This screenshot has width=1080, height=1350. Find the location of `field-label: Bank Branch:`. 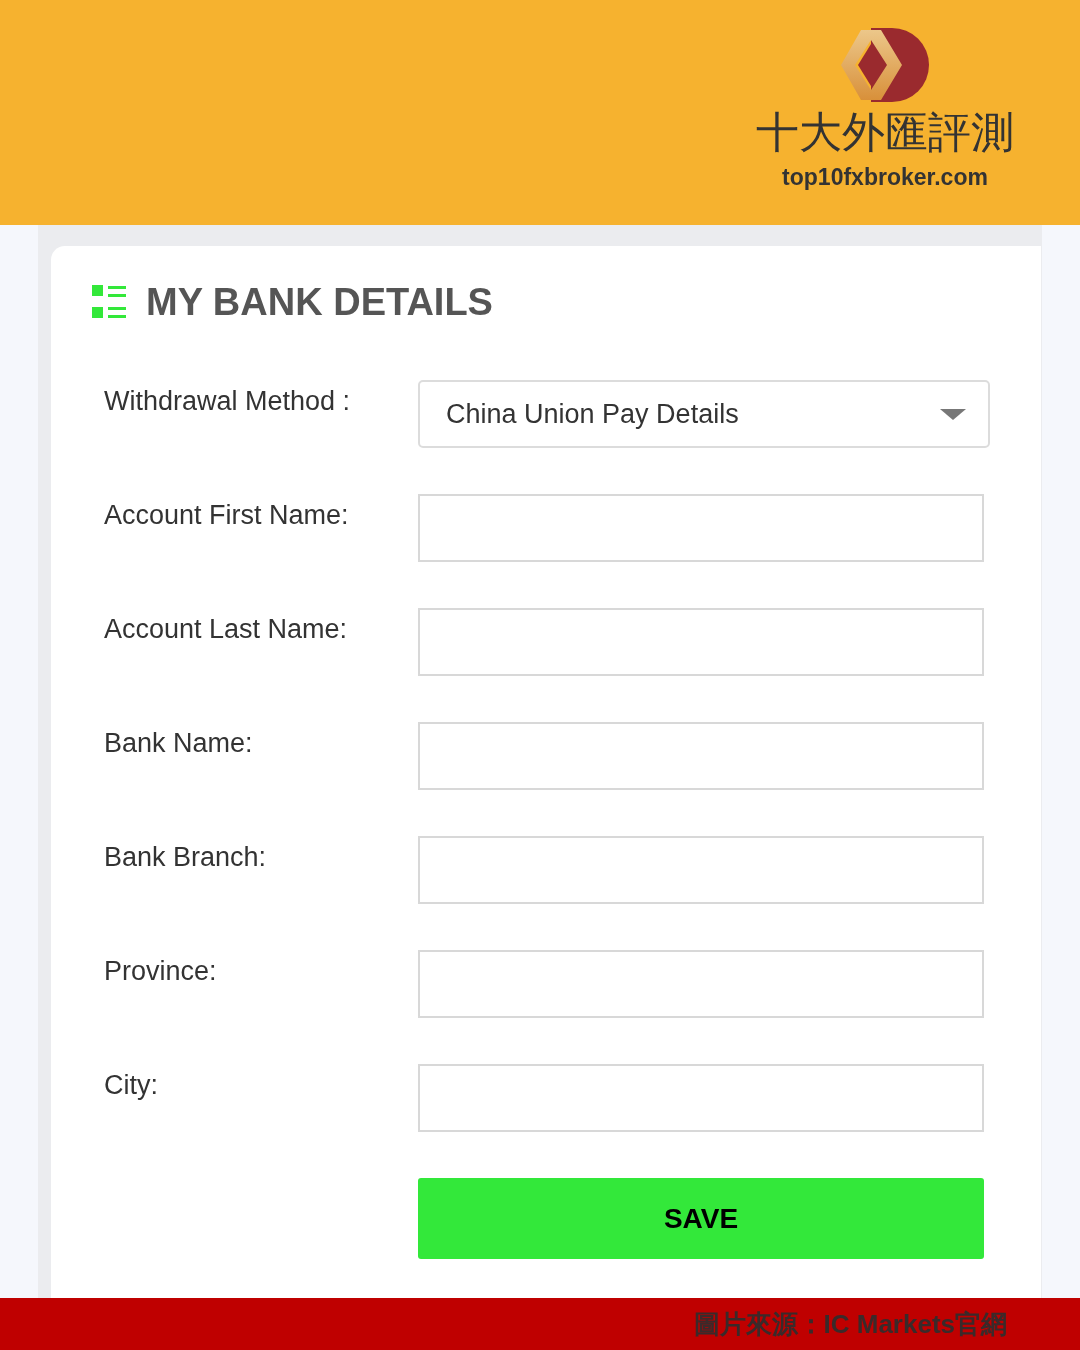

field-label: Bank Branch: is located at coordinates (186, 857).